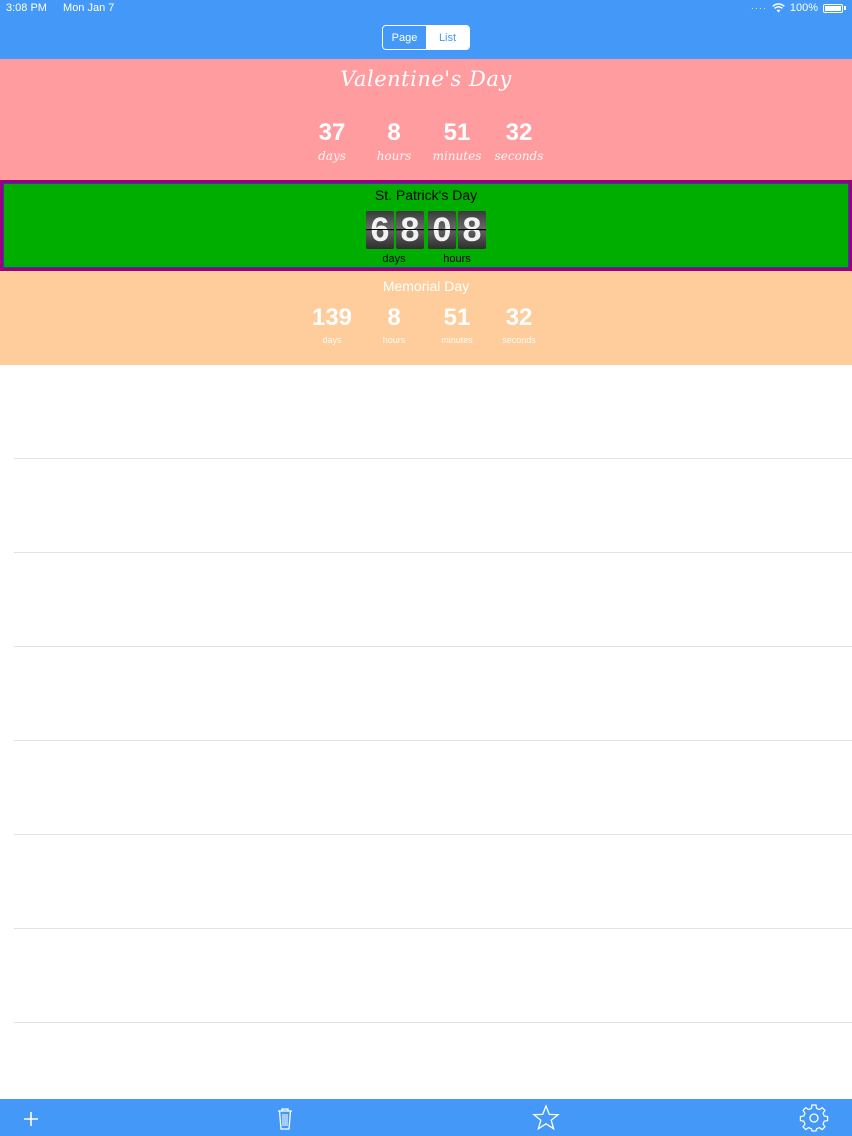 The height and width of the screenshot is (1136, 852). Describe the element at coordinates (457, 230) in the screenshot. I see `flip-clock-hours: 0 8` at that location.